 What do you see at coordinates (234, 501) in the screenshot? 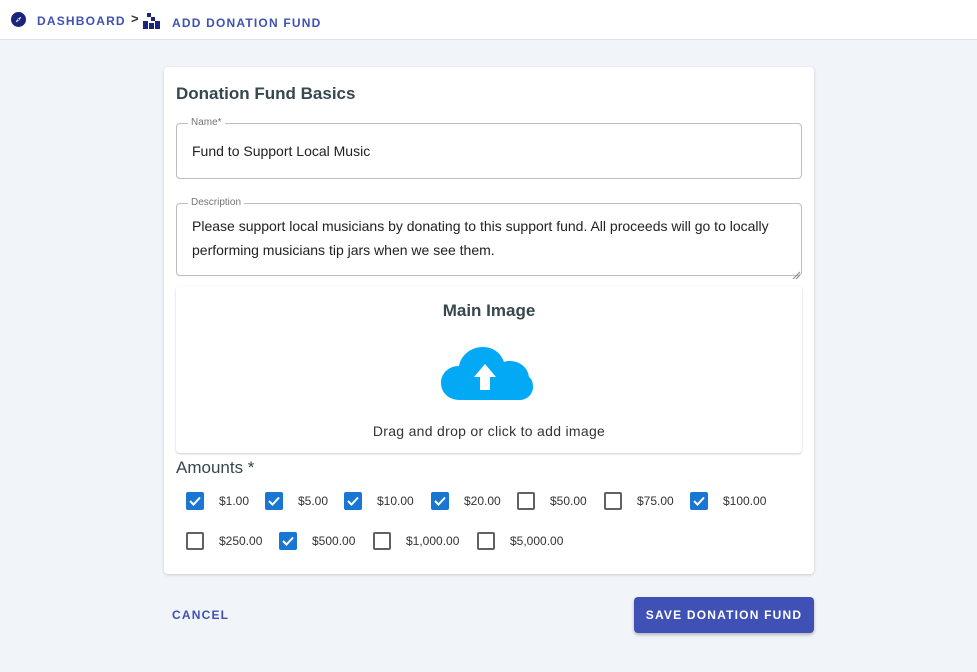
I see `amount-label: $1.00` at bounding box center [234, 501].